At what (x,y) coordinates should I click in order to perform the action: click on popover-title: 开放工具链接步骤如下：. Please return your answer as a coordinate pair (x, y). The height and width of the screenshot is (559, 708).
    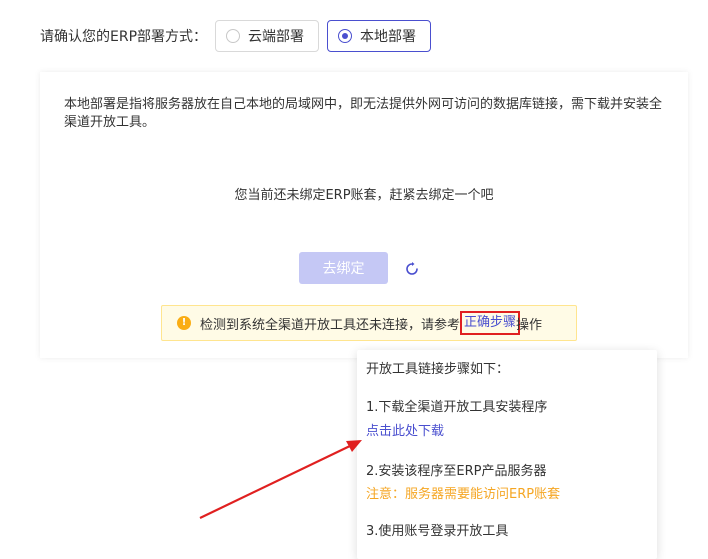
    Looking at the image, I should click on (438, 369).